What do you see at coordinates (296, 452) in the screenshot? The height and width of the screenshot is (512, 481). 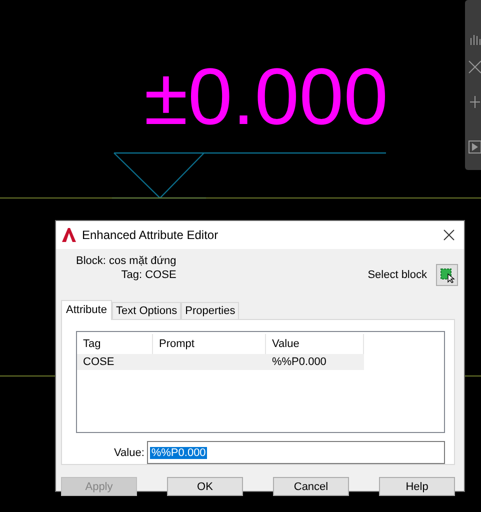 I see `value-field: %%P0.000` at bounding box center [296, 452].